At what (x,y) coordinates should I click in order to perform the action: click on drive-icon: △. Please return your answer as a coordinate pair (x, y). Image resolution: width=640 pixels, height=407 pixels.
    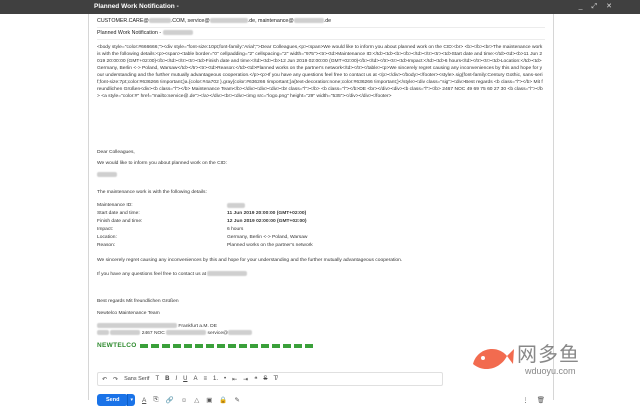
    Looking at the image, I should click on (196, 400).